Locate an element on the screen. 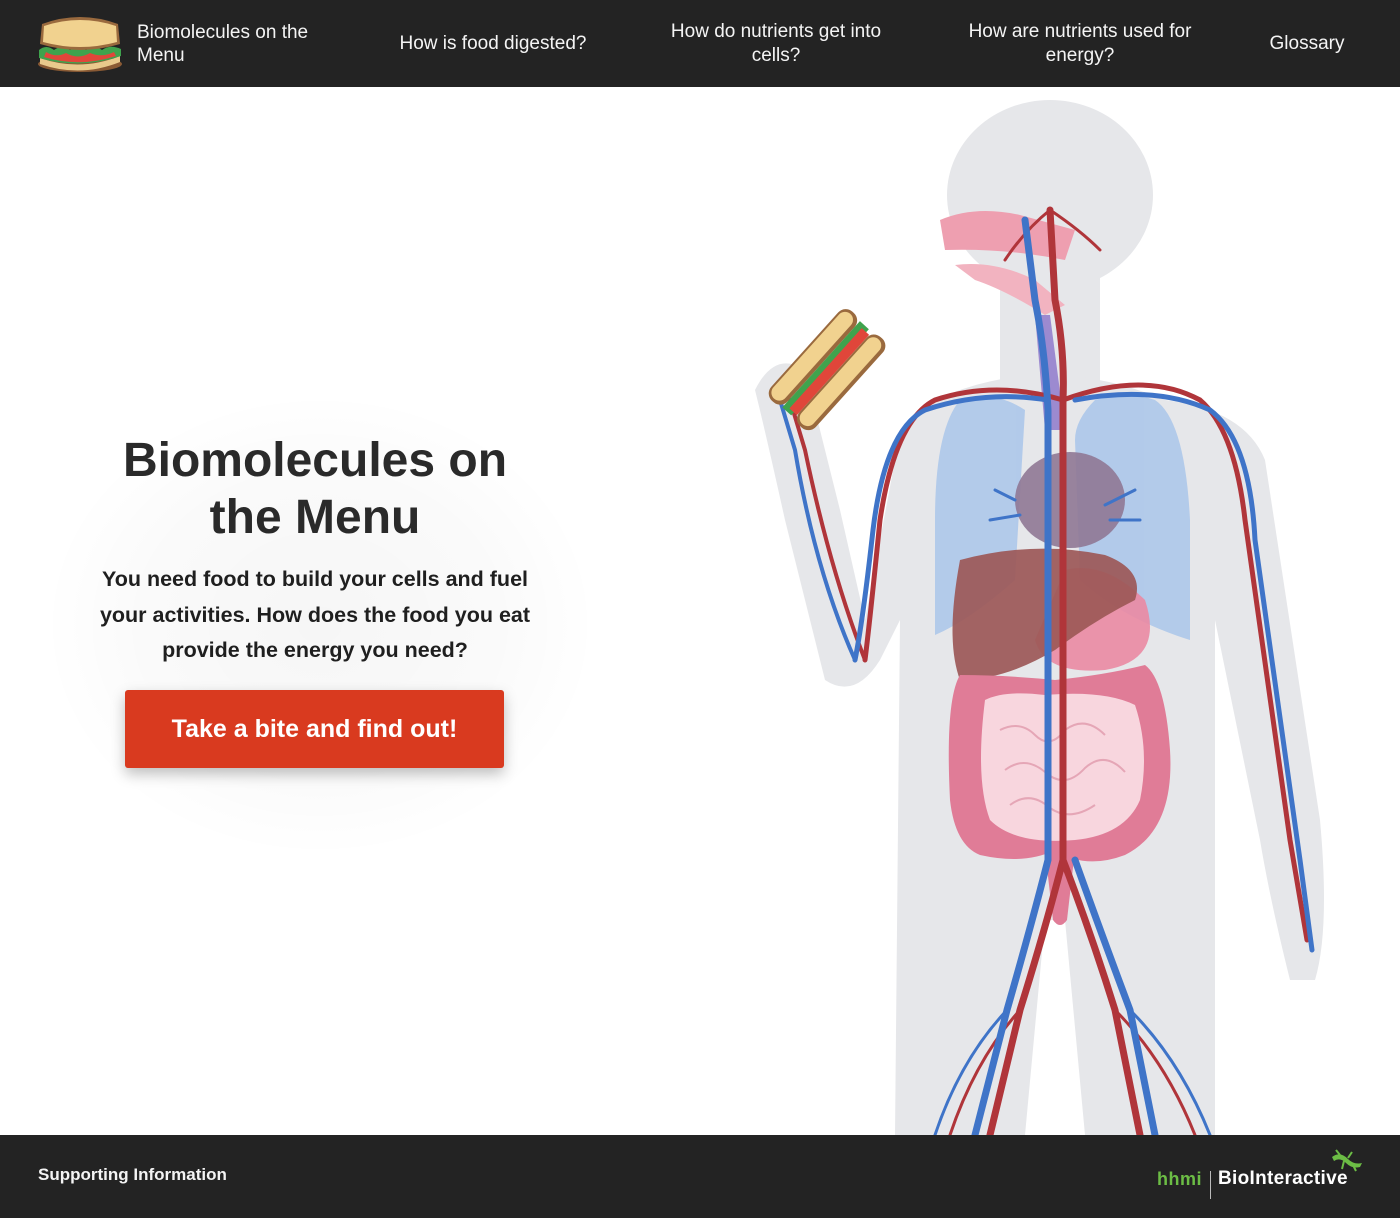 The height and width of the screenshot is (1218, 1400). sandwich-icon is located at coordinates (80, 44).